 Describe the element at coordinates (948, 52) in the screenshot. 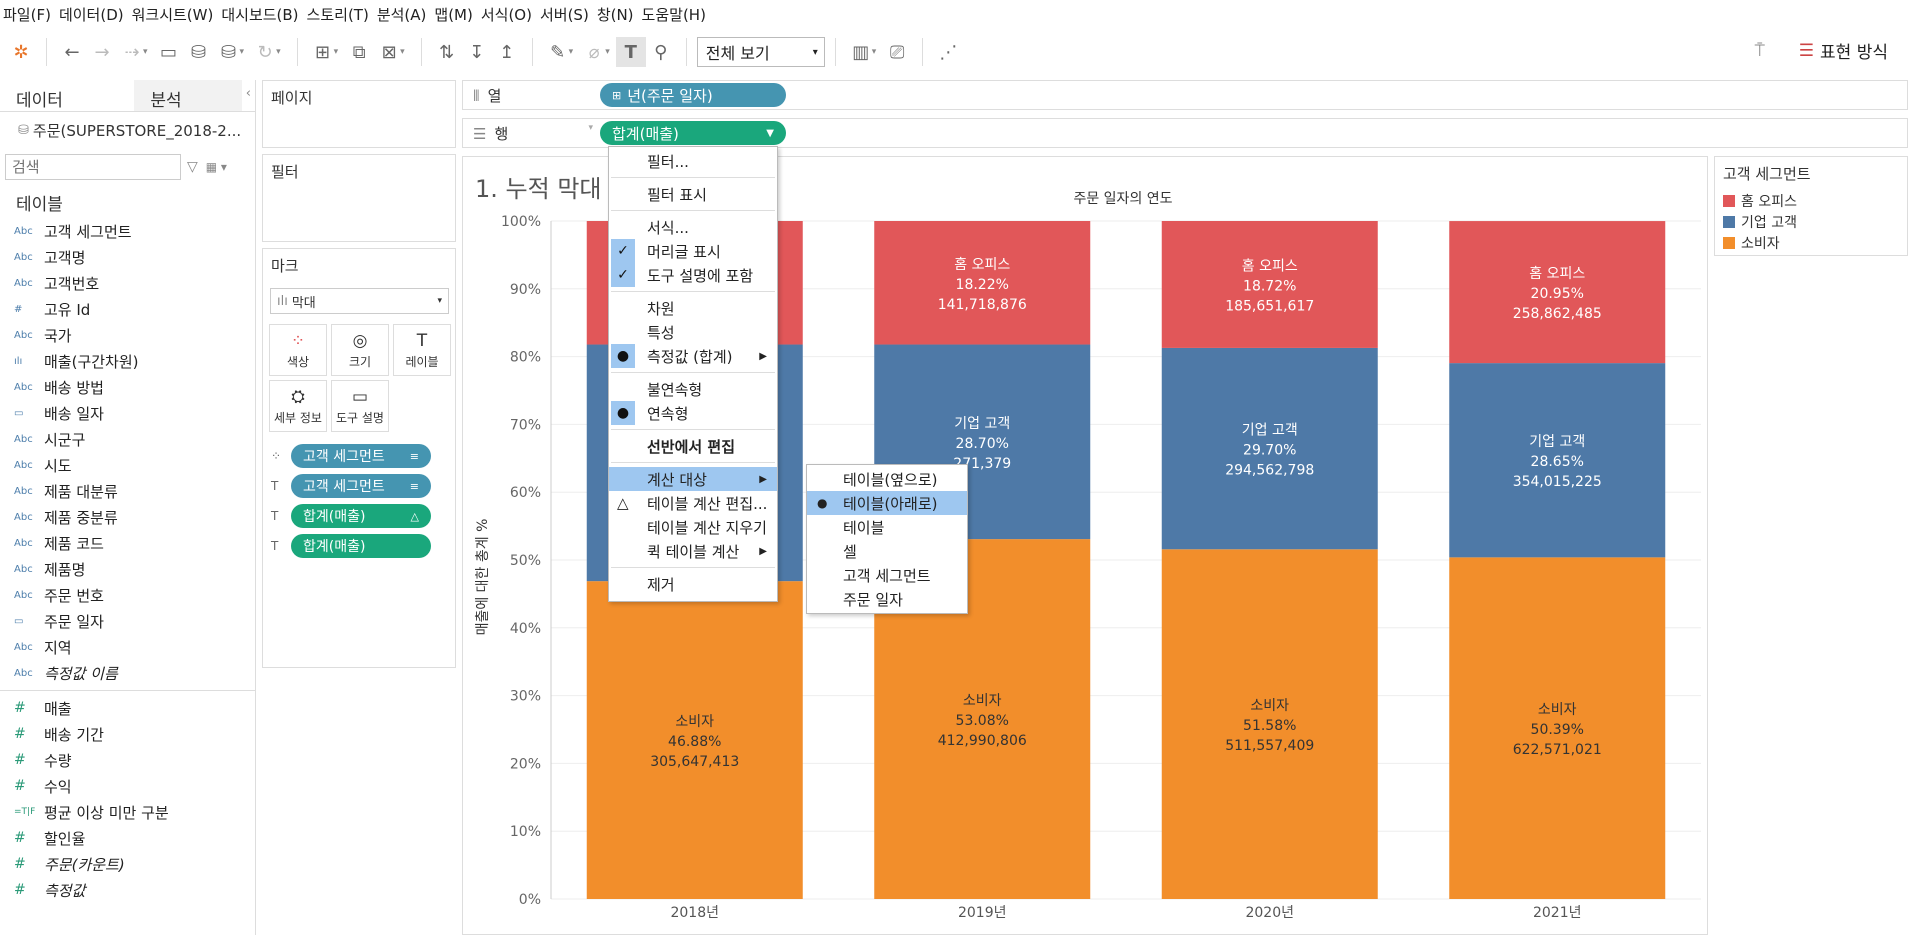

I see `share-icon: ⋰` at that location.